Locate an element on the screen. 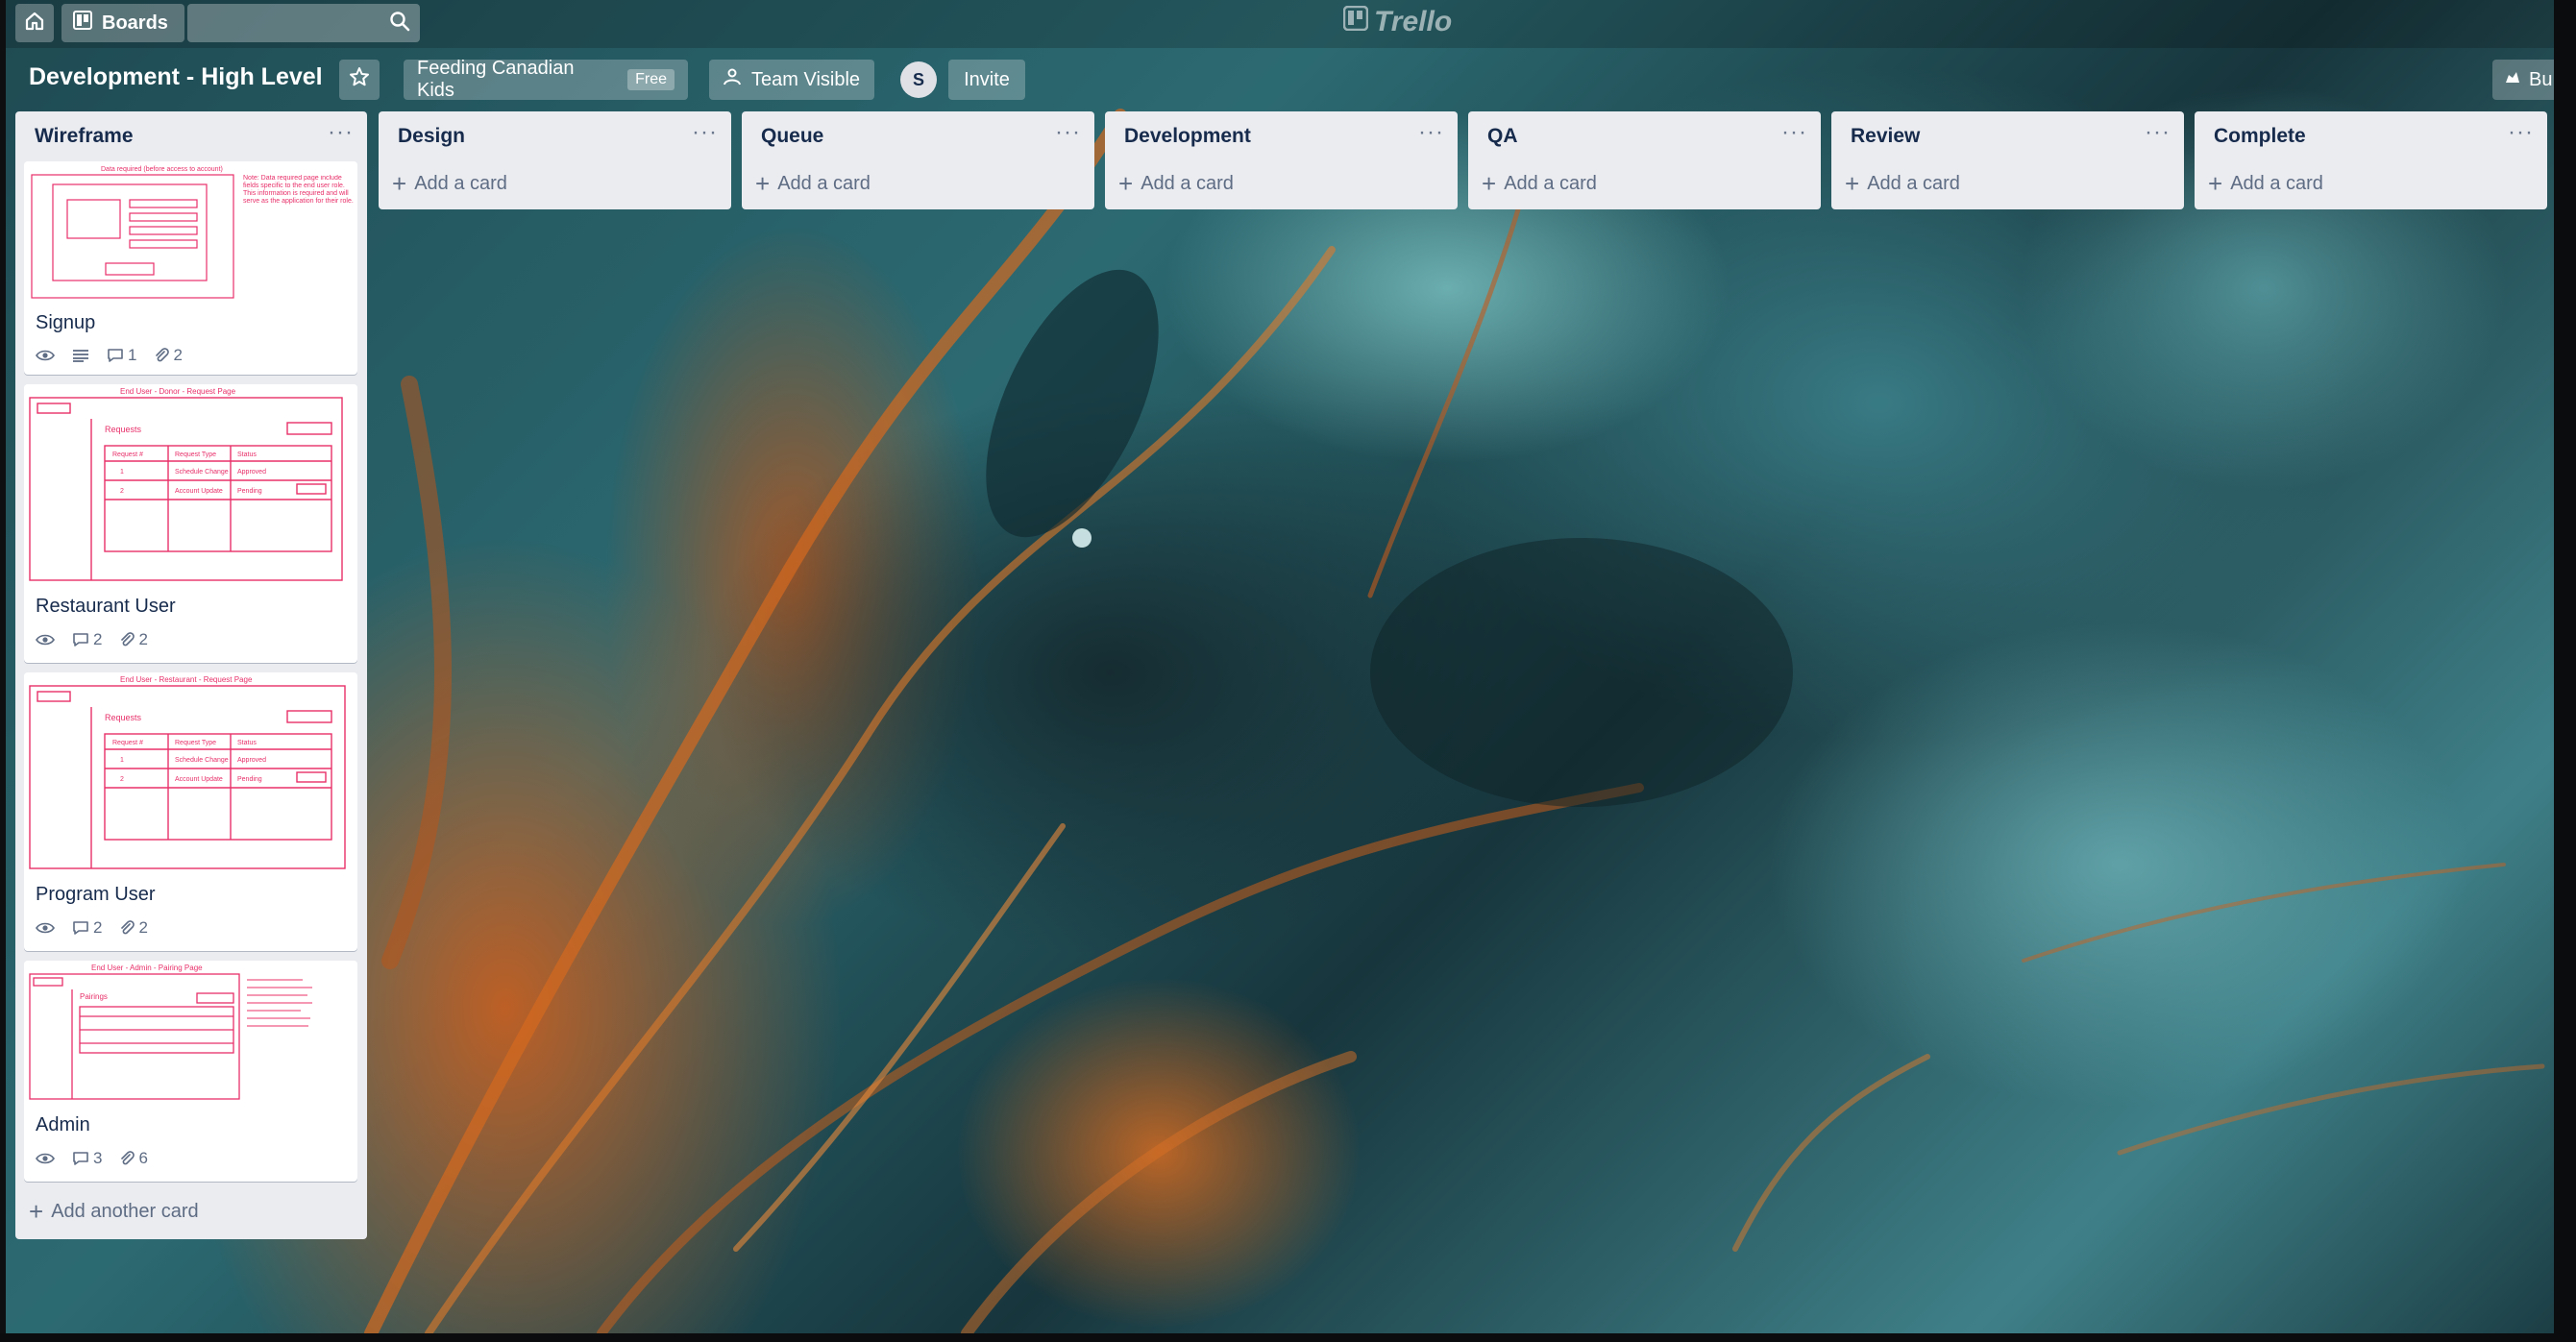 The image size is (2576, 1342). list-review: Review ··· + Add a card is located at coordinates (2007, 160).